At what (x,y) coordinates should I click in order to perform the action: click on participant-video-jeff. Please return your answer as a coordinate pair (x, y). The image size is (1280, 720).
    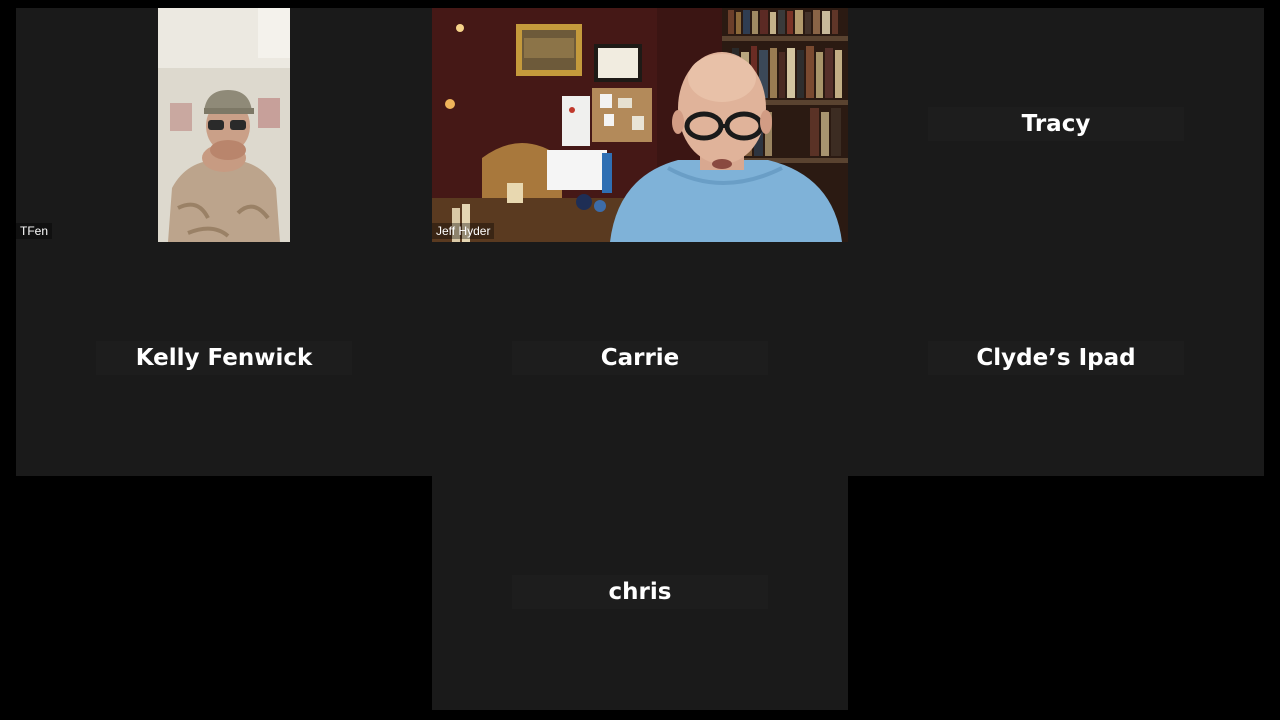
    Looking at the image, I should click on (640, 125).